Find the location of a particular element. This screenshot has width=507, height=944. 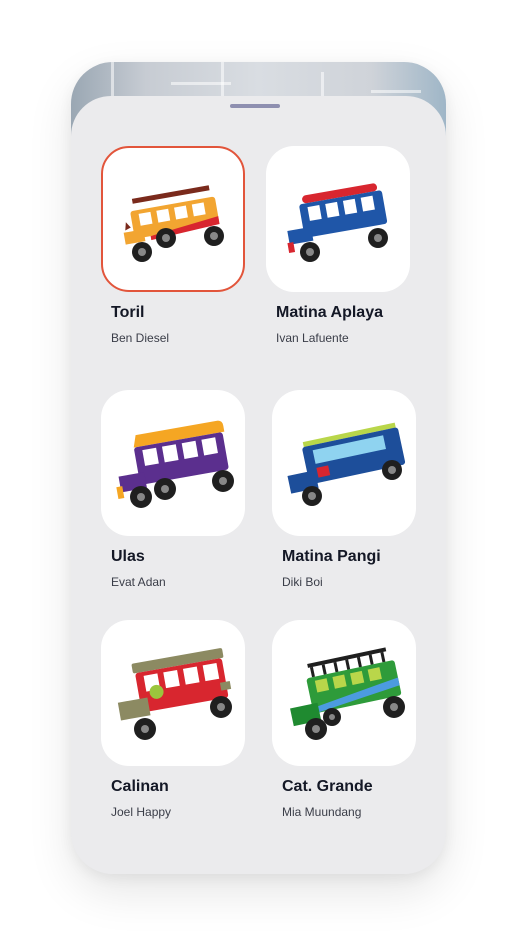

route-name: Calinan is located at coordinates (140, 786).